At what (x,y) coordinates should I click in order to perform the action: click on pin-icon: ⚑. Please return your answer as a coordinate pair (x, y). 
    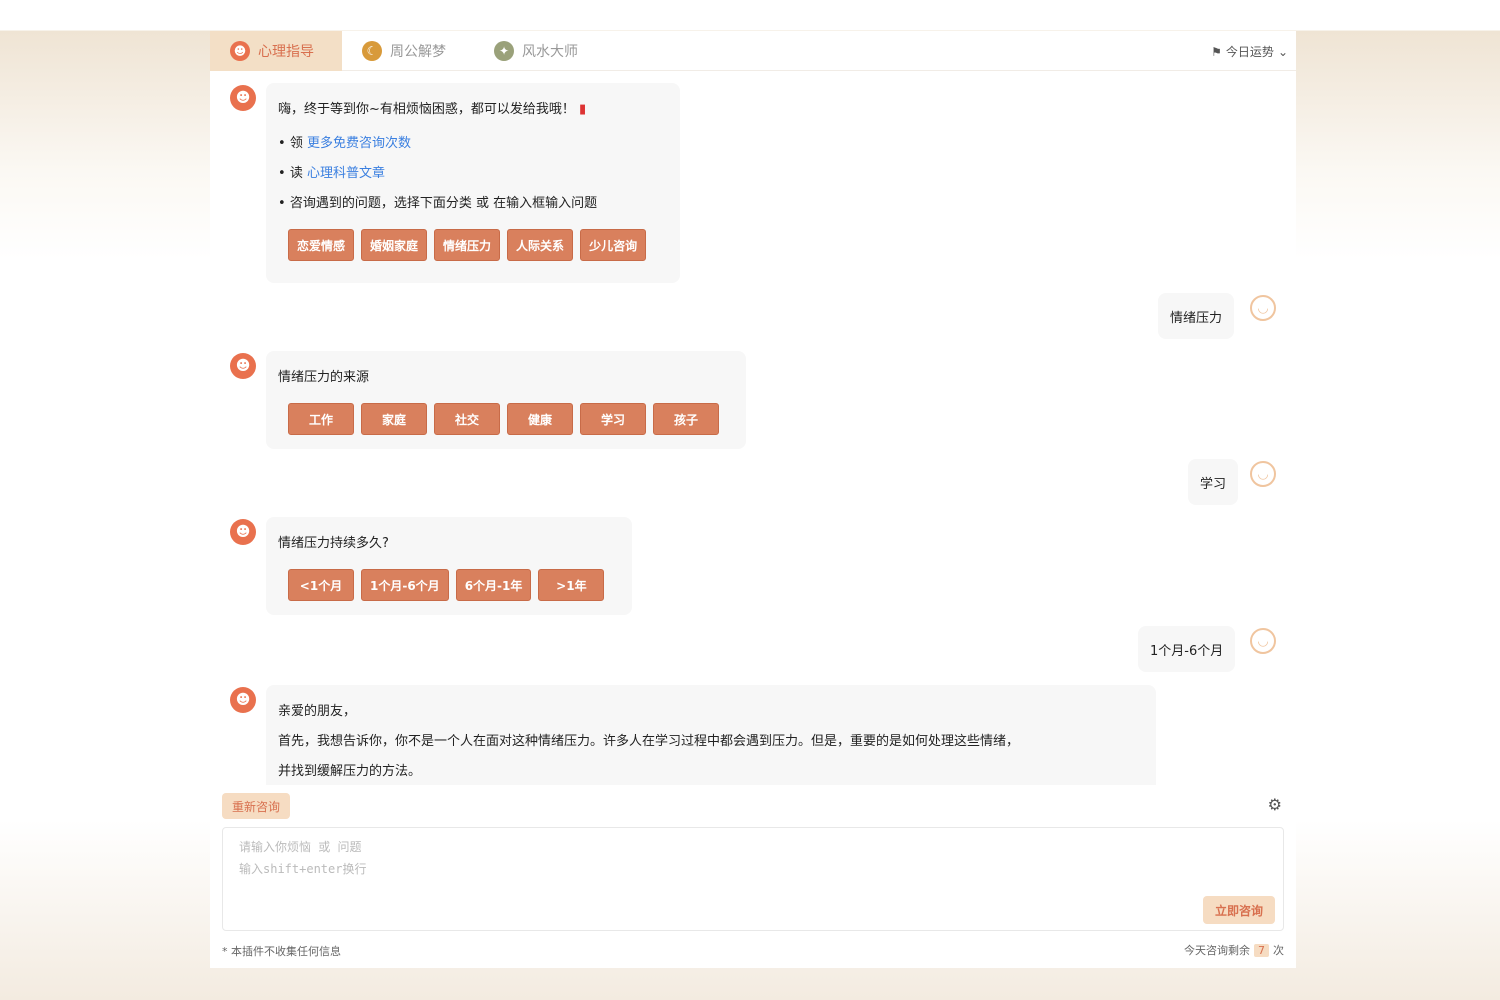
    Looking at the image, I should click on (1216, 51).